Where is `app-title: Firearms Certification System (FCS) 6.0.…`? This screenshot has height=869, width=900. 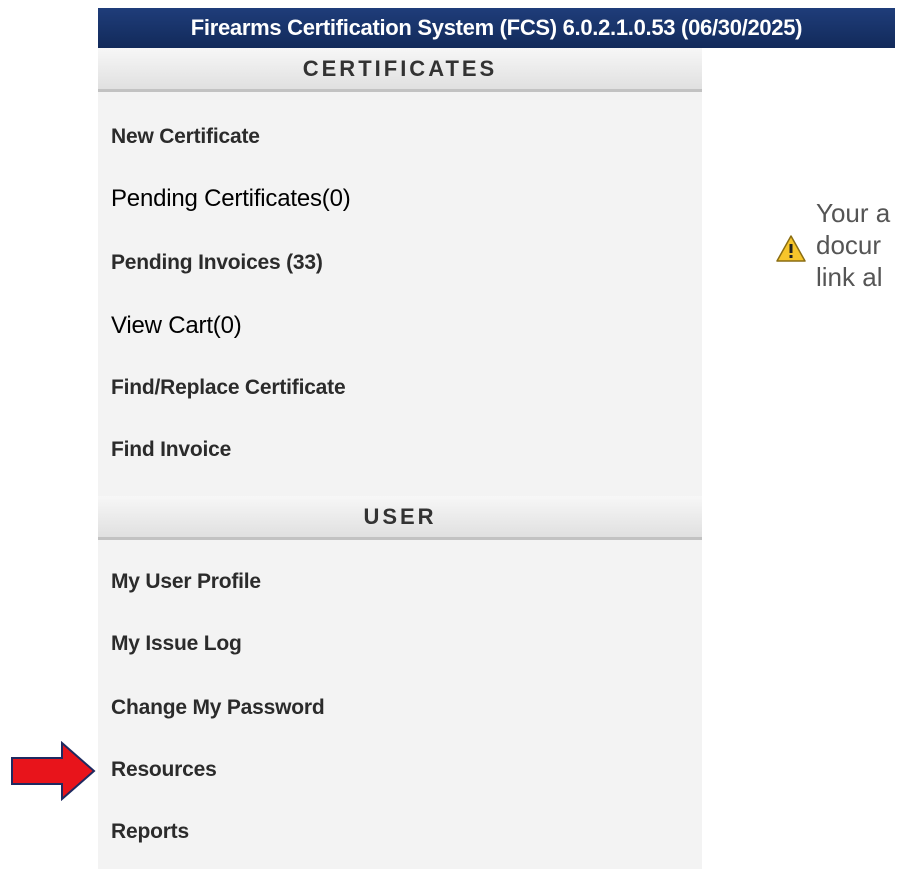 app-title: Firearms Certification System (FCS) 6.0.… is located at coordinates (496, 27).